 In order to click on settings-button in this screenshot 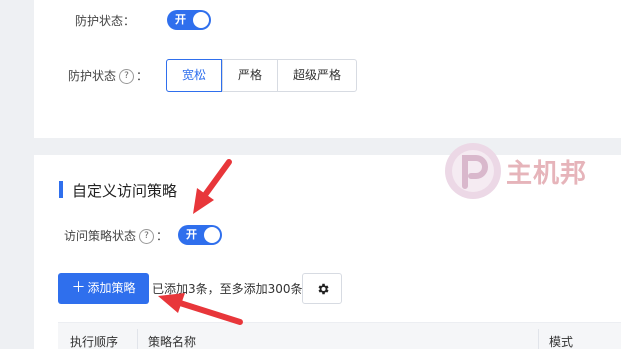, I will do `click(322, 288)`.